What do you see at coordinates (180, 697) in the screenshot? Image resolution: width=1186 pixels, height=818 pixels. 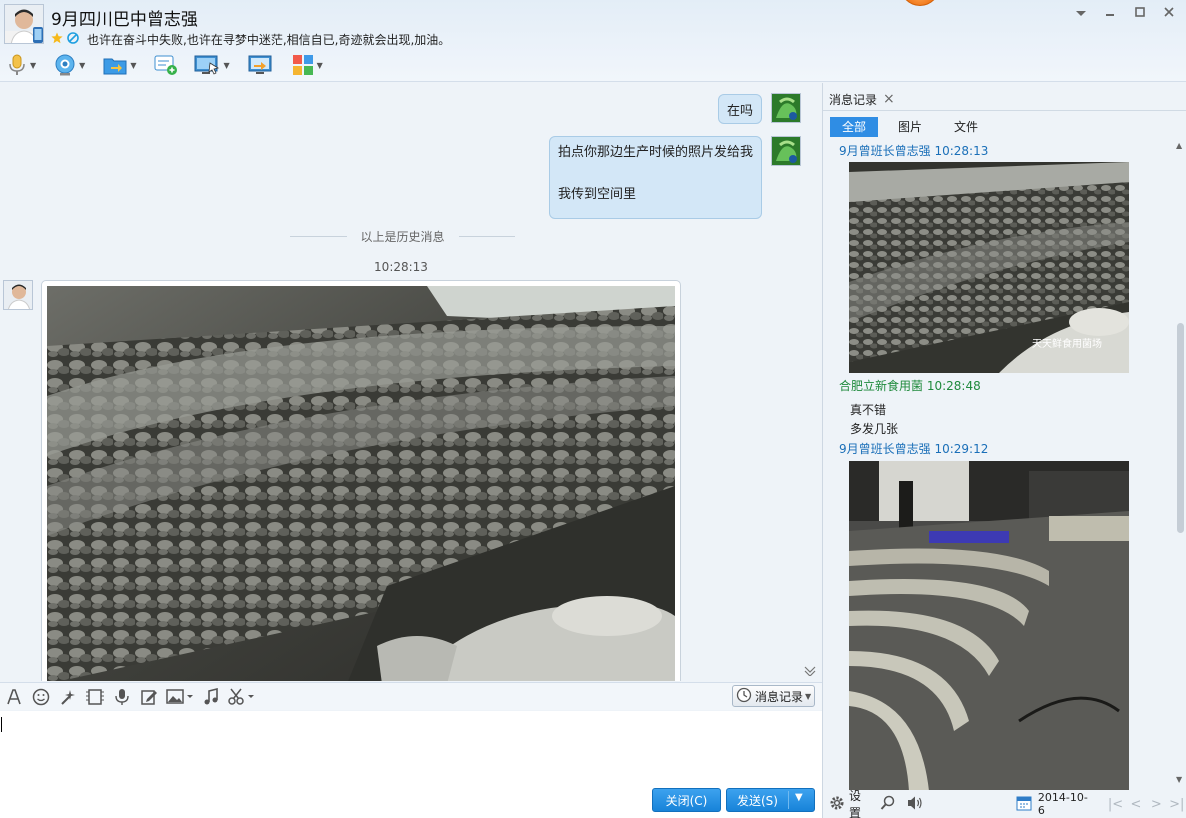 I see `image-icon` at bounding box center [180, 697].